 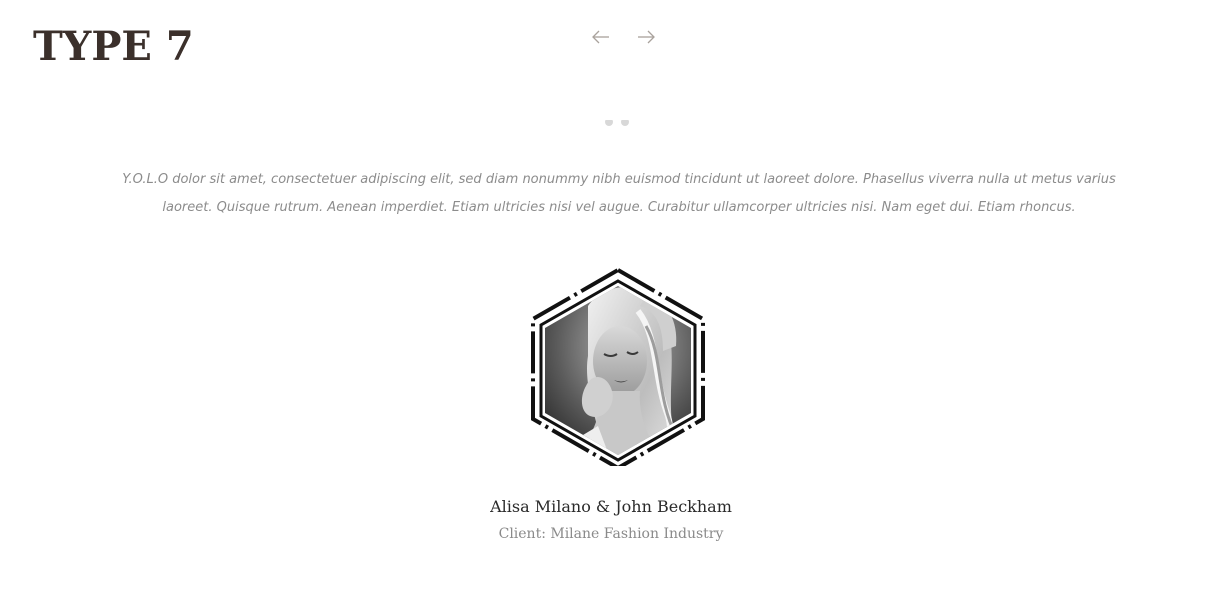 What do you see at coordinates (618, 366) in the screenshot?
I see `avatar` at bounding box center [618, 366].